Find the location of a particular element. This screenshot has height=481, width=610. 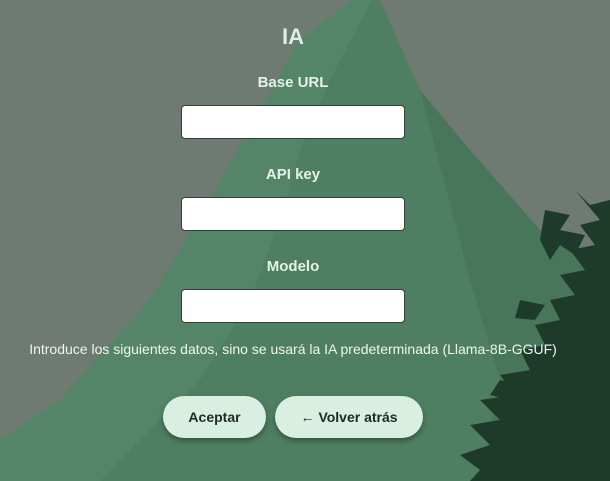

back-button: ← Volver atrás is located at coordinates (349, 417).